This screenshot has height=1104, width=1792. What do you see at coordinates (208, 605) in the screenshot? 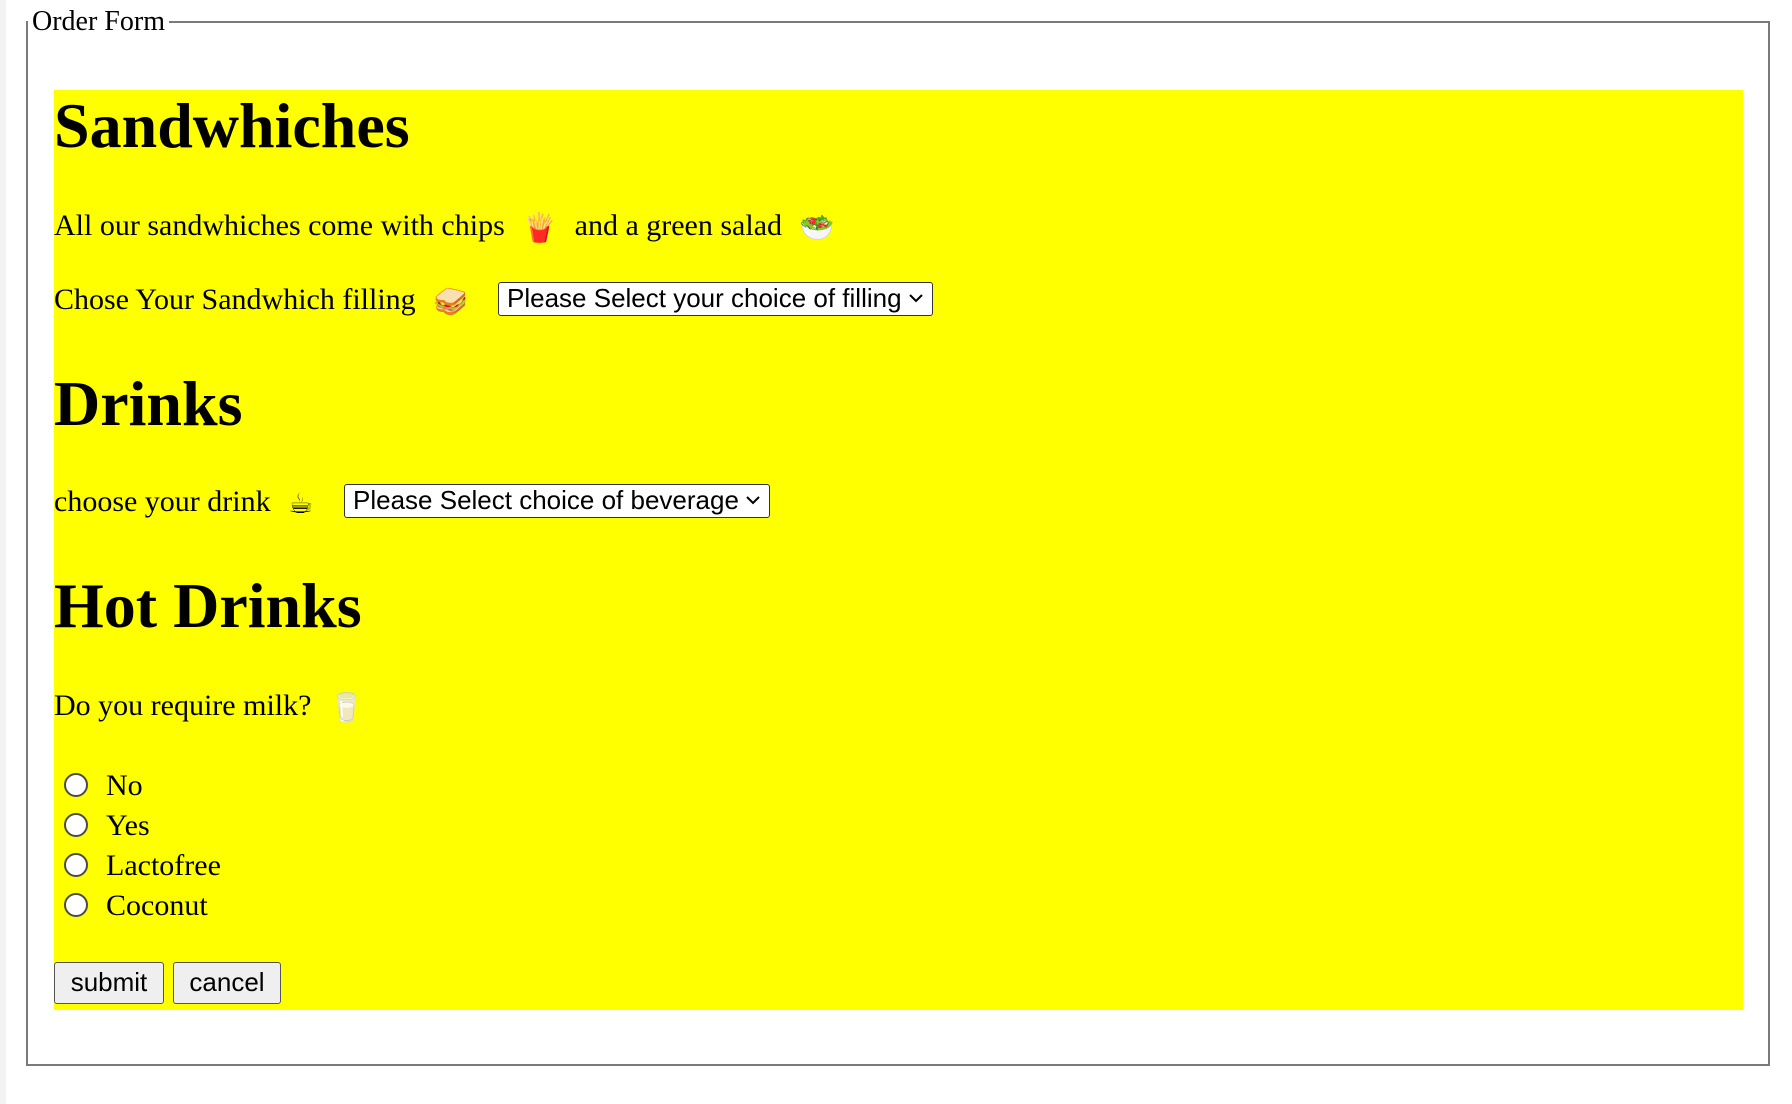
I see `hot-drinks-heading: Hot Drinks` at bounding box center [208, 605].